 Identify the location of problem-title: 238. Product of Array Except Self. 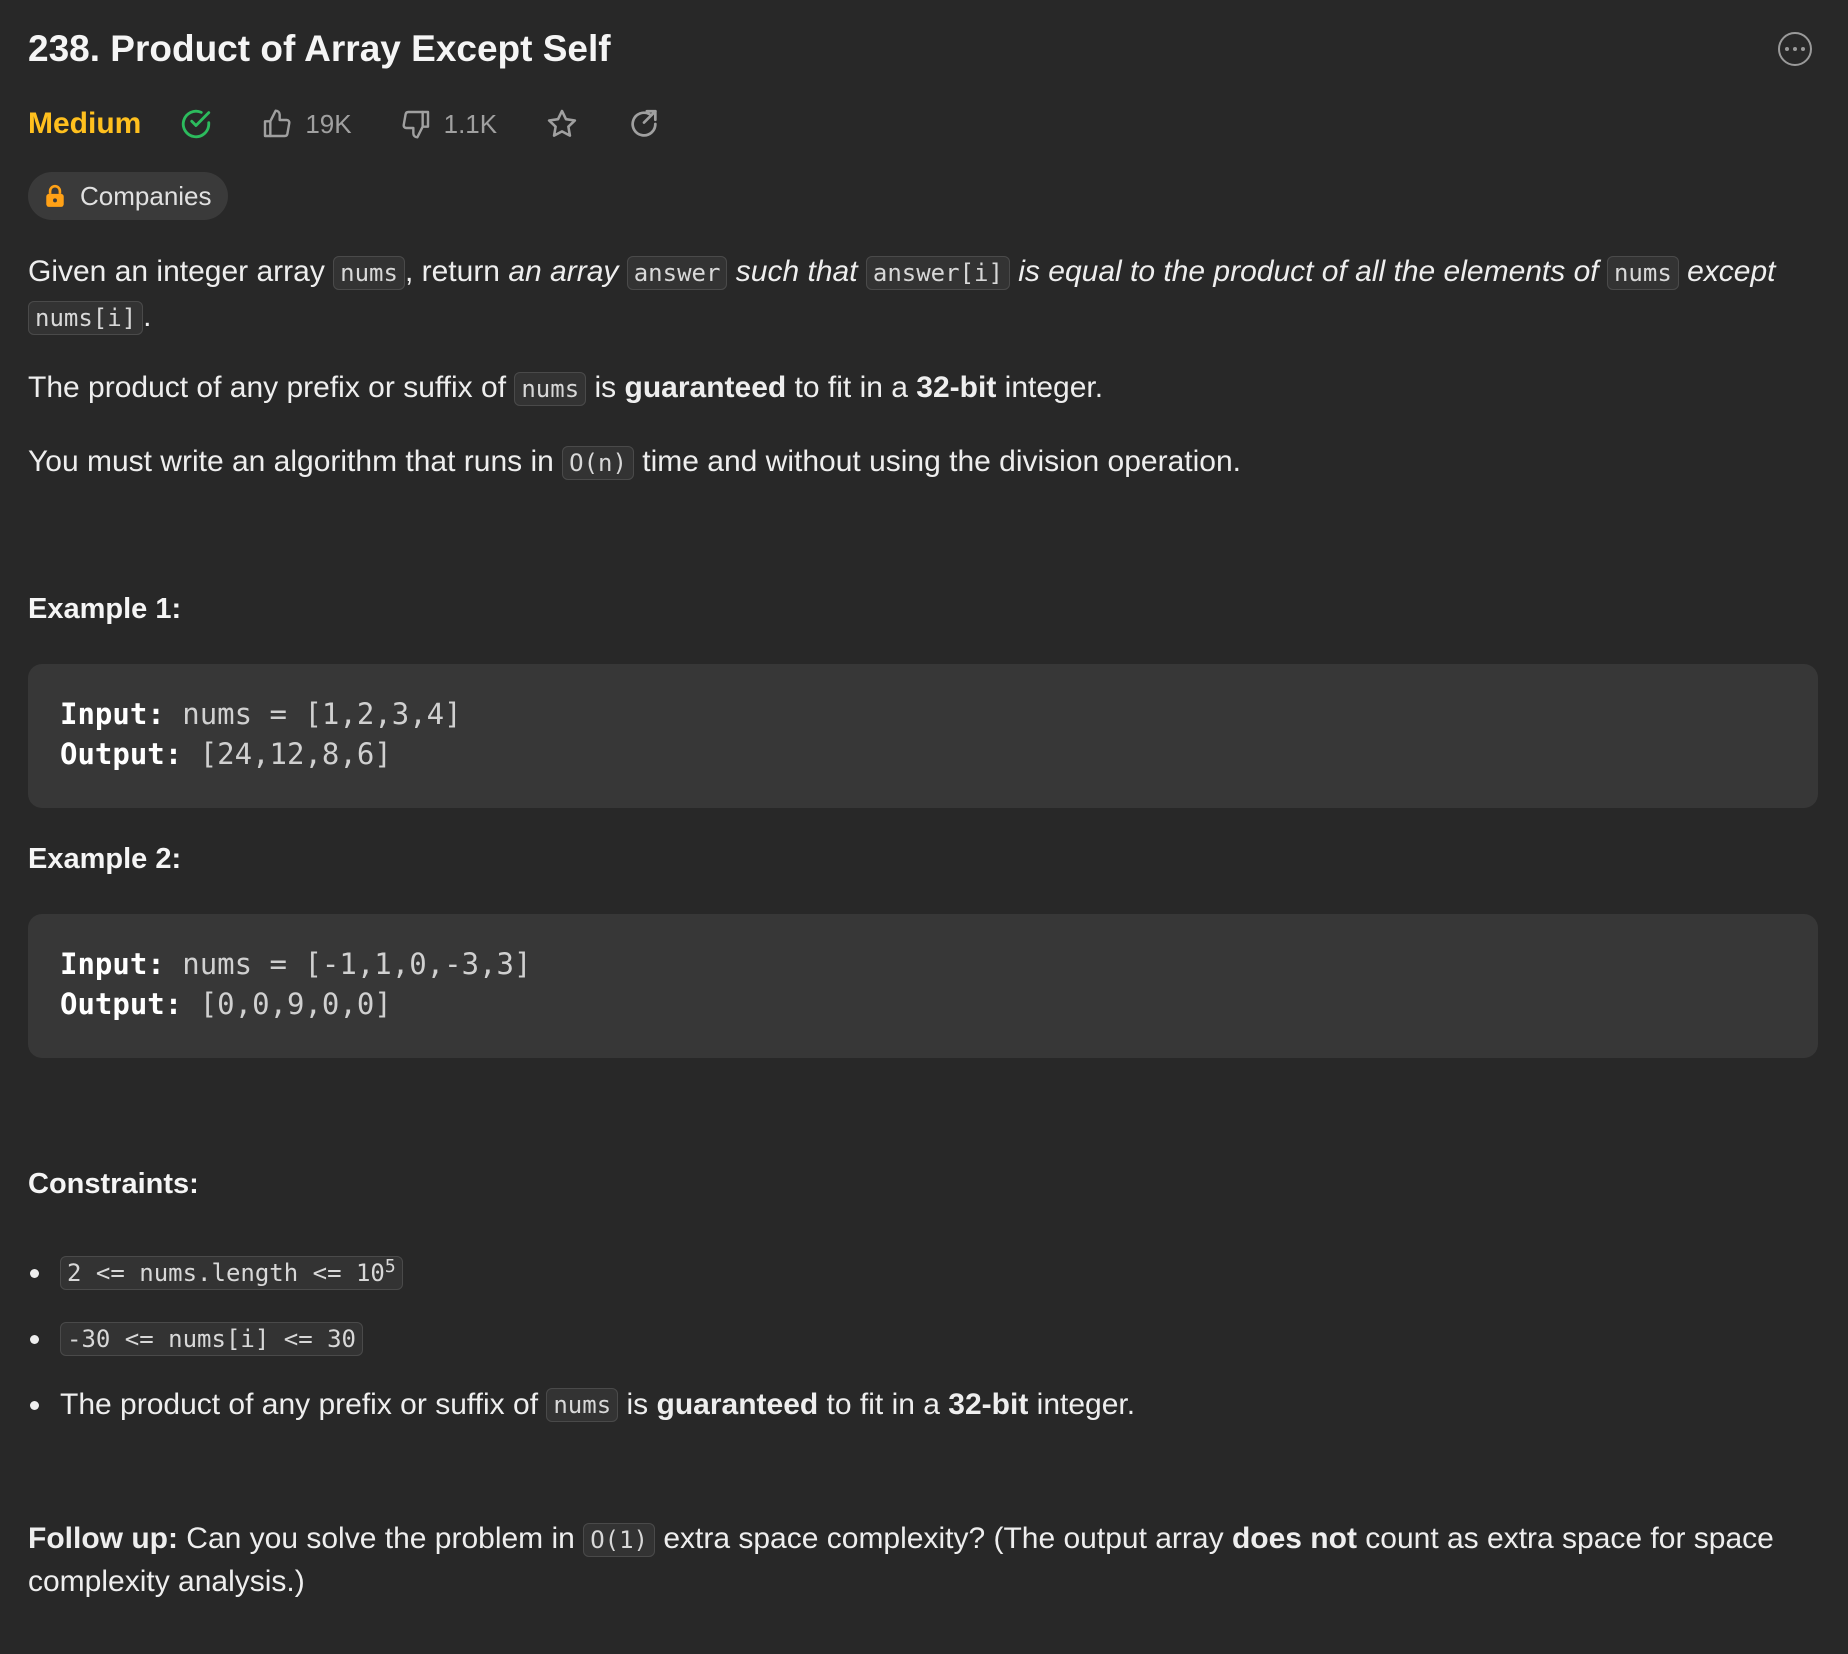
(319, 49).